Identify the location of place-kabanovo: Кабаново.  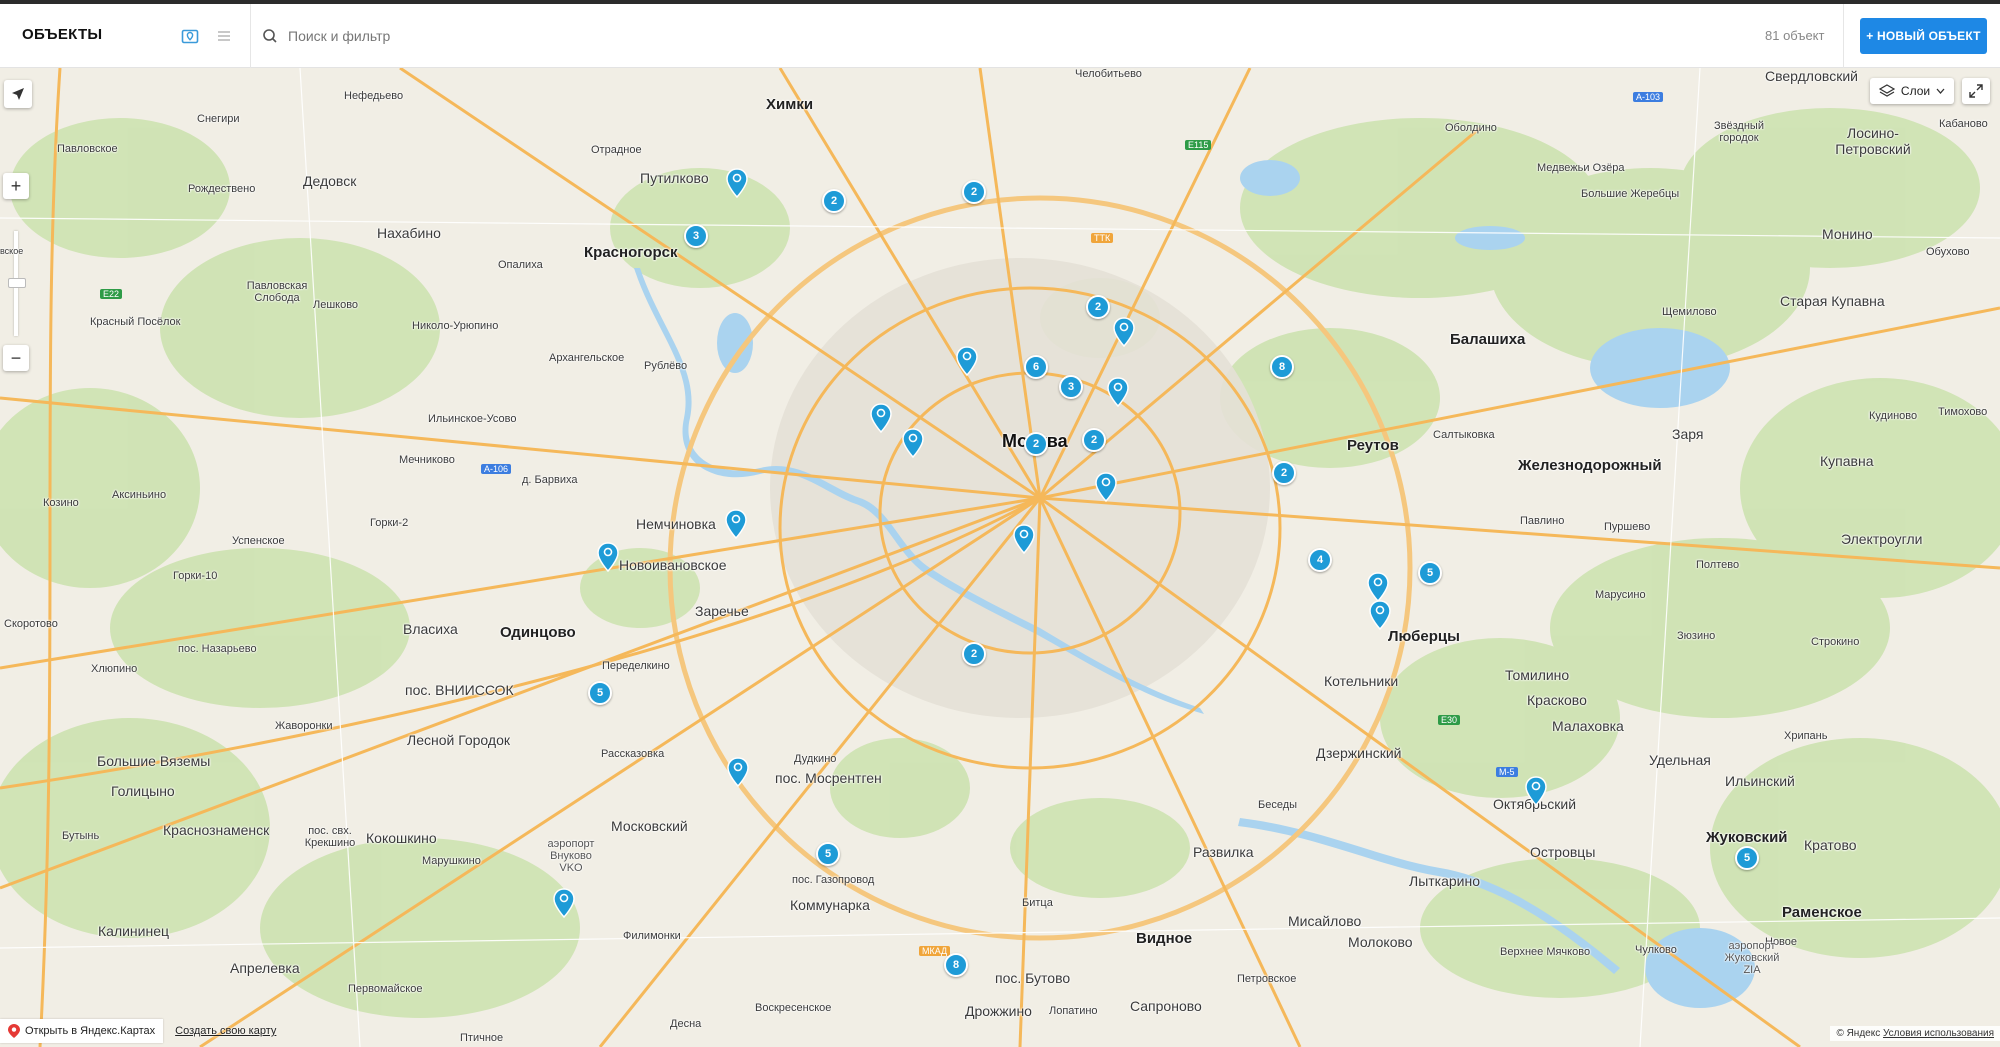
(1963, 124).